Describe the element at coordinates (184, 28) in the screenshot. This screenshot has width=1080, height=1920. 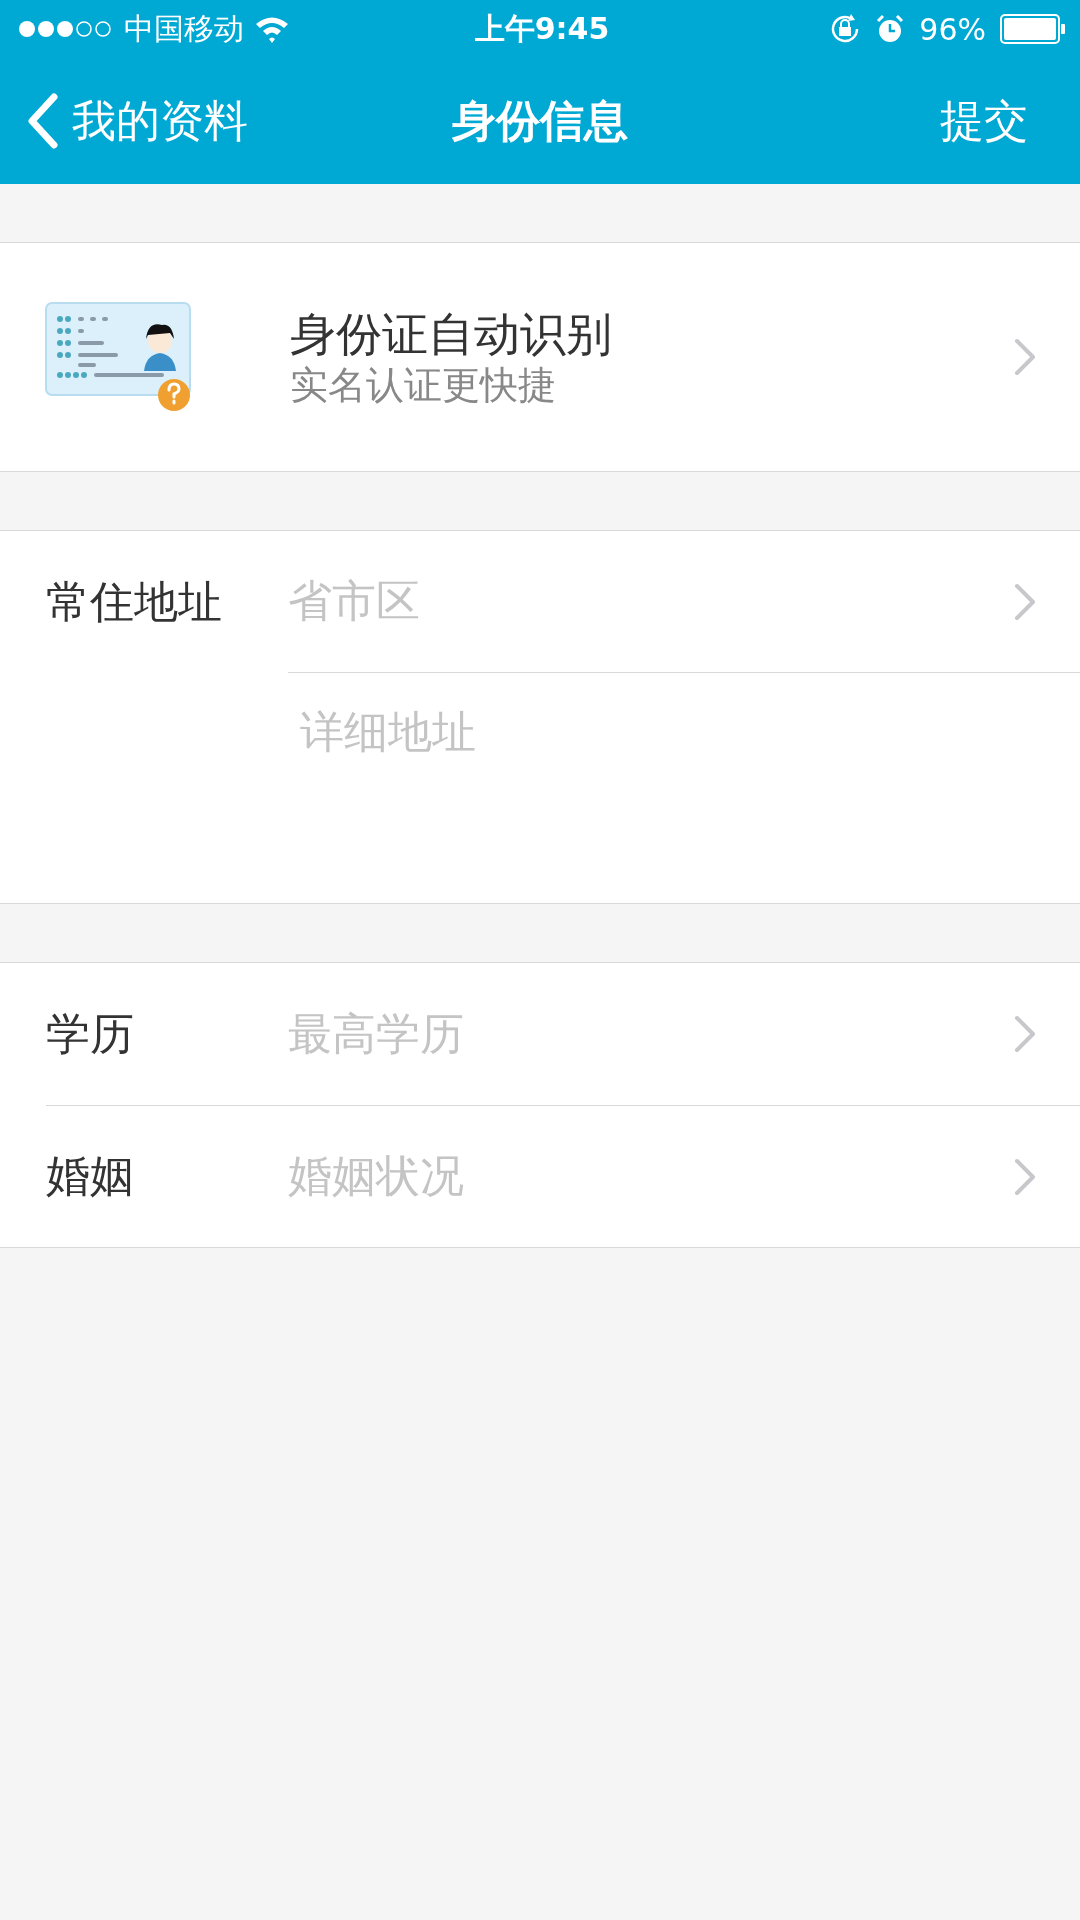
I see `carrier-name: 中国移动` at that location.